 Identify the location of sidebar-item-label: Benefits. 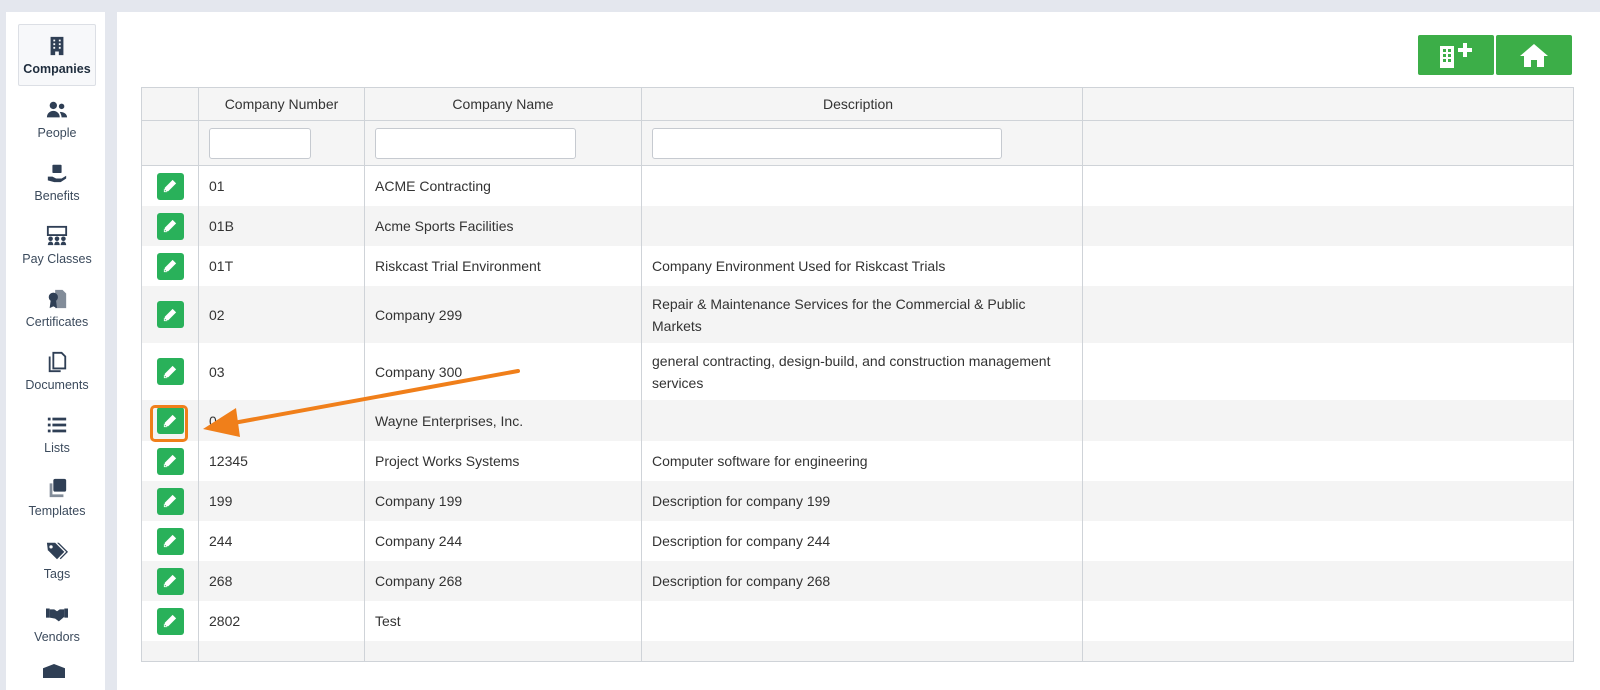
(57, 195).